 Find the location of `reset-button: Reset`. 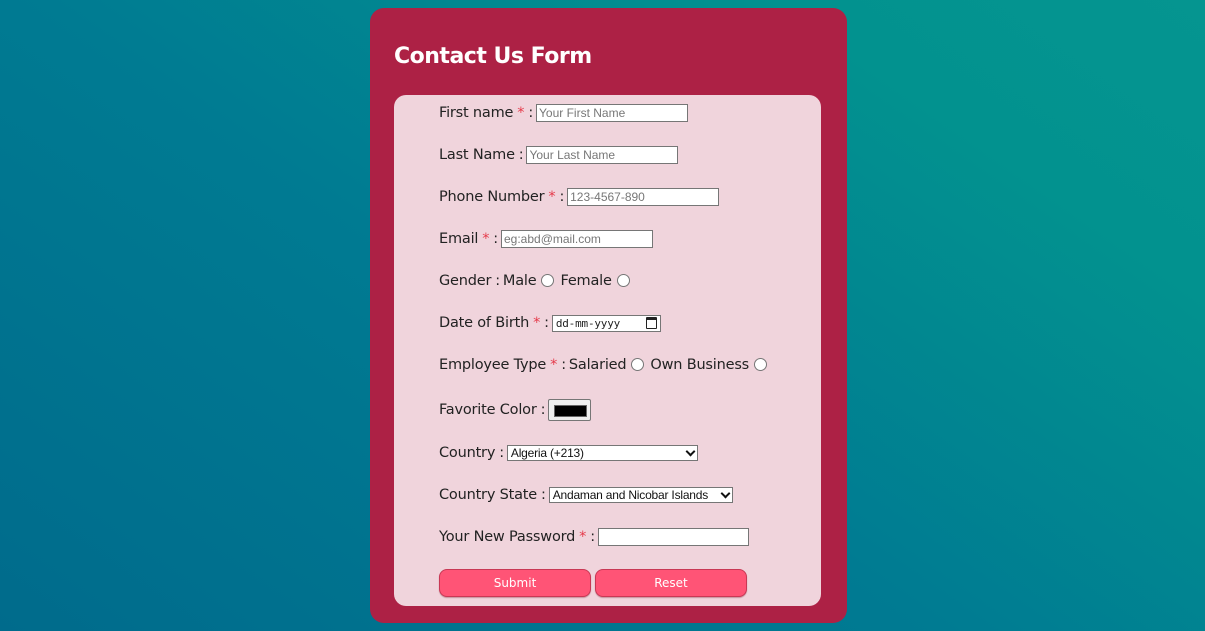

reset-button: Reset is located at coordinates (671, 583).